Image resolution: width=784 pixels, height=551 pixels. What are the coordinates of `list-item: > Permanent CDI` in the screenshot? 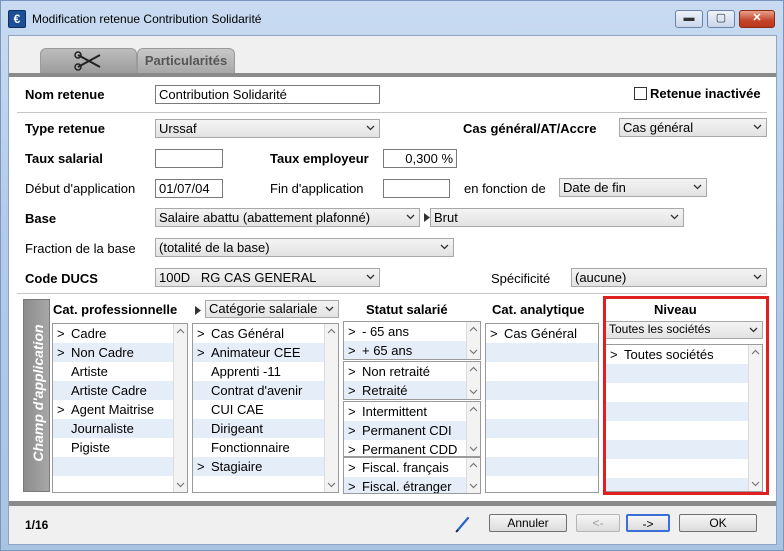 It's located at (412, 430).